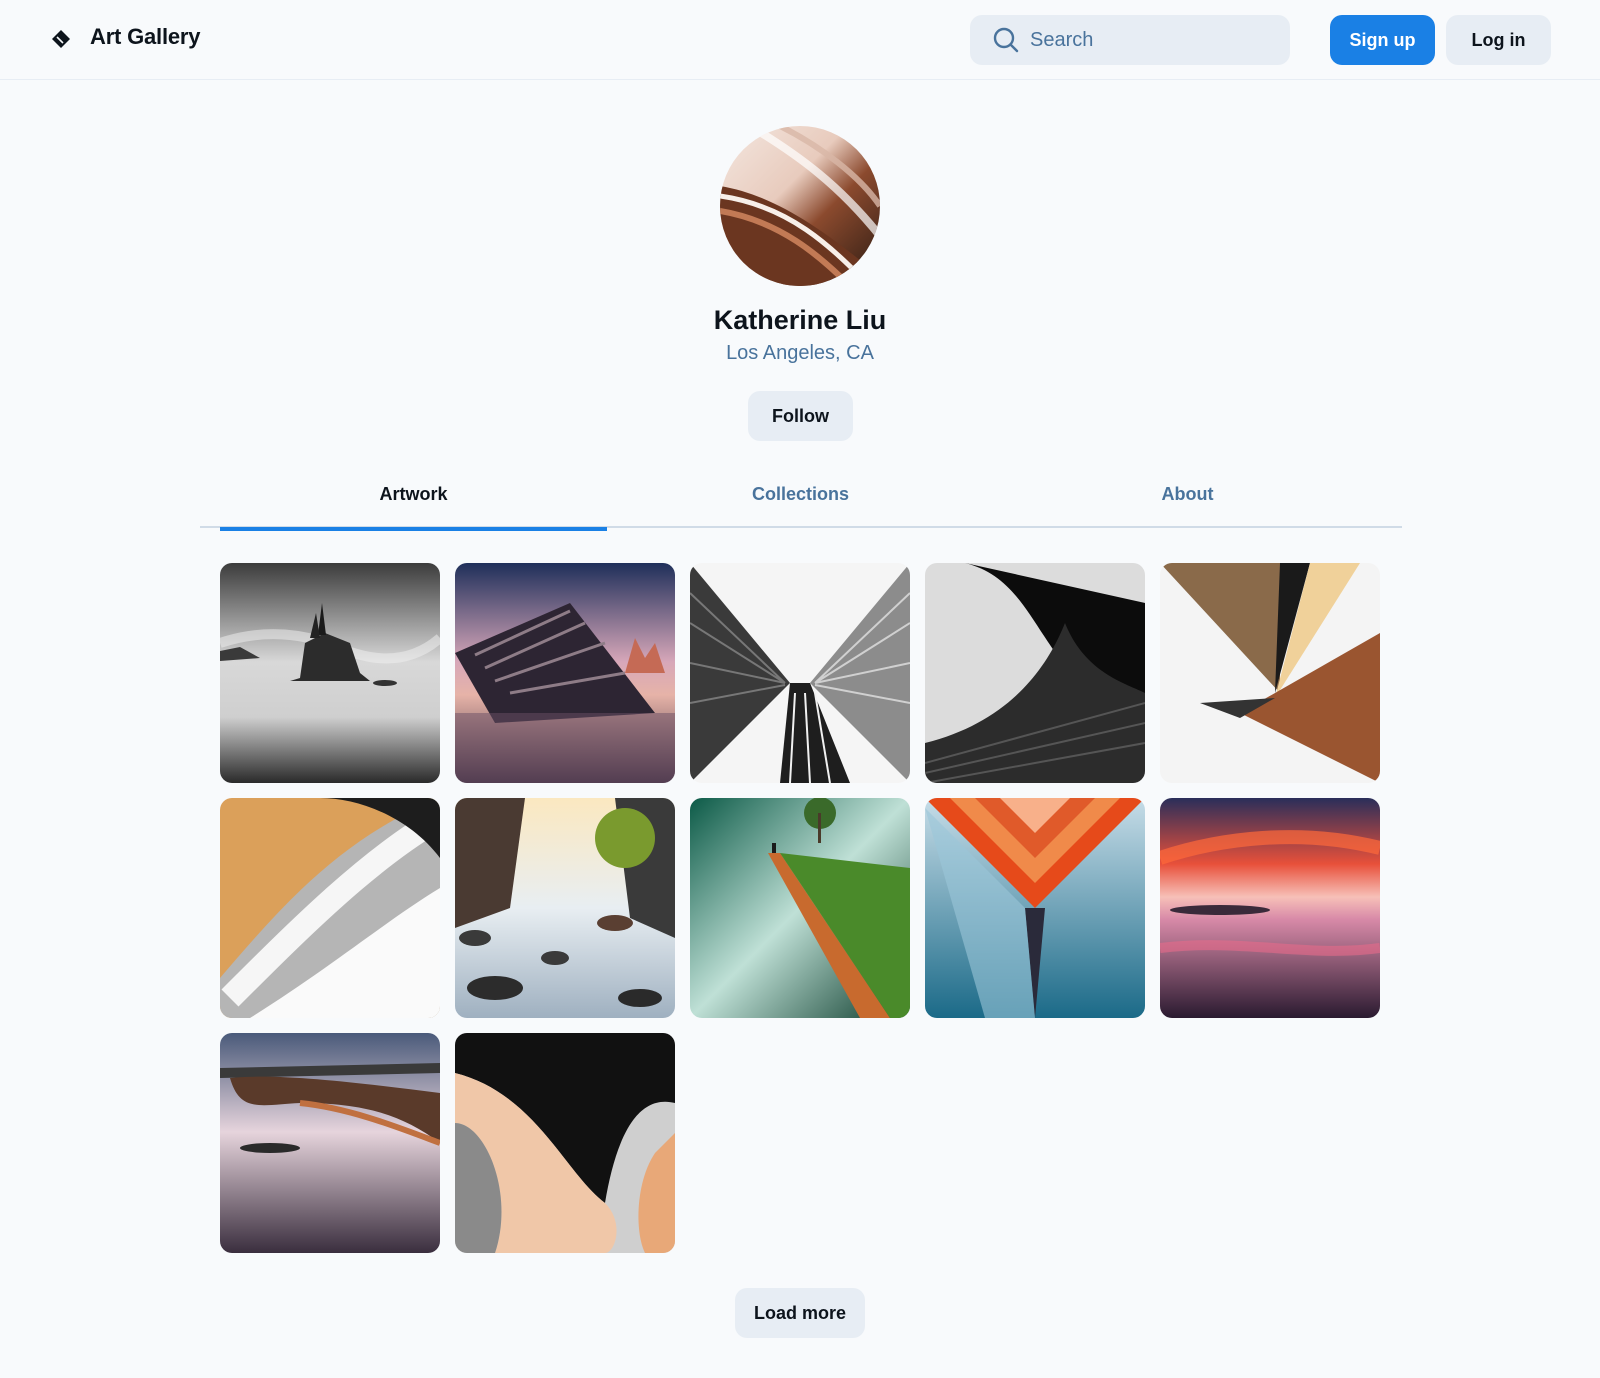 This screenshot has height=1378, width=1600. Describe the element at coordinates (800, 206) in the screenshot. I see `avatar` at that location.